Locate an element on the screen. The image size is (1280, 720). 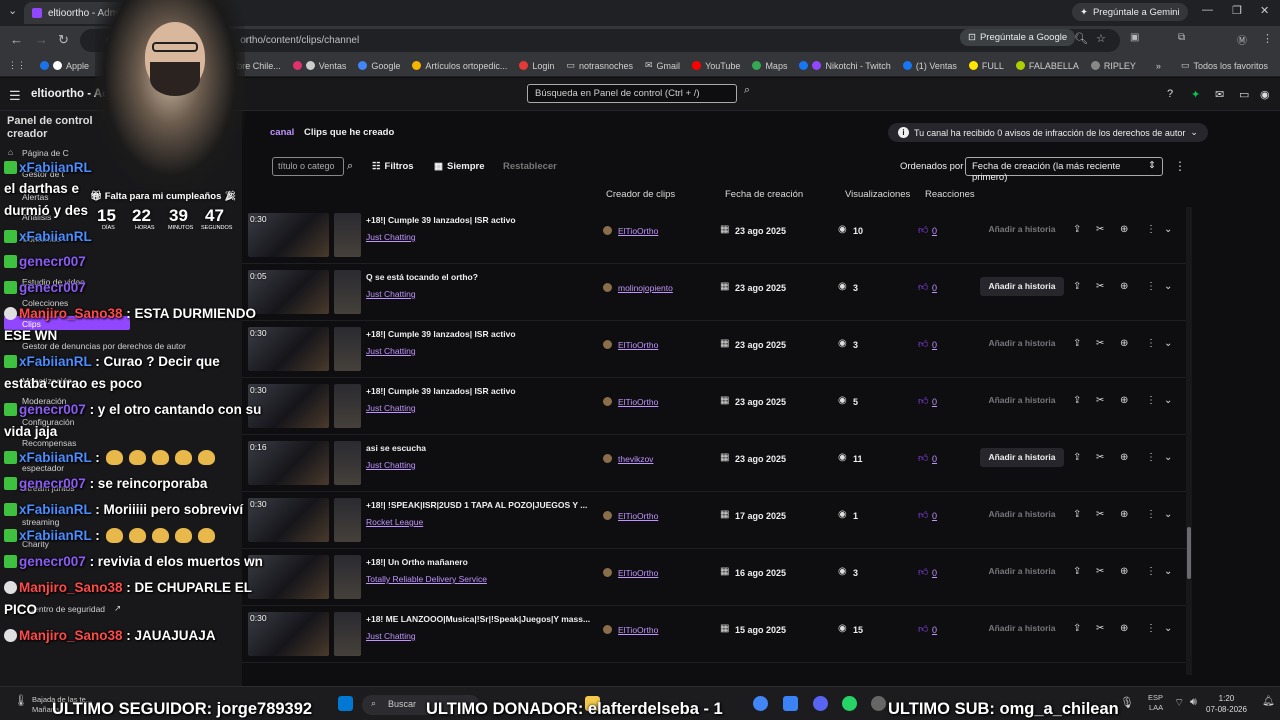
tab-my-clips: Clips que he creado is located at coordinates (349, 132).